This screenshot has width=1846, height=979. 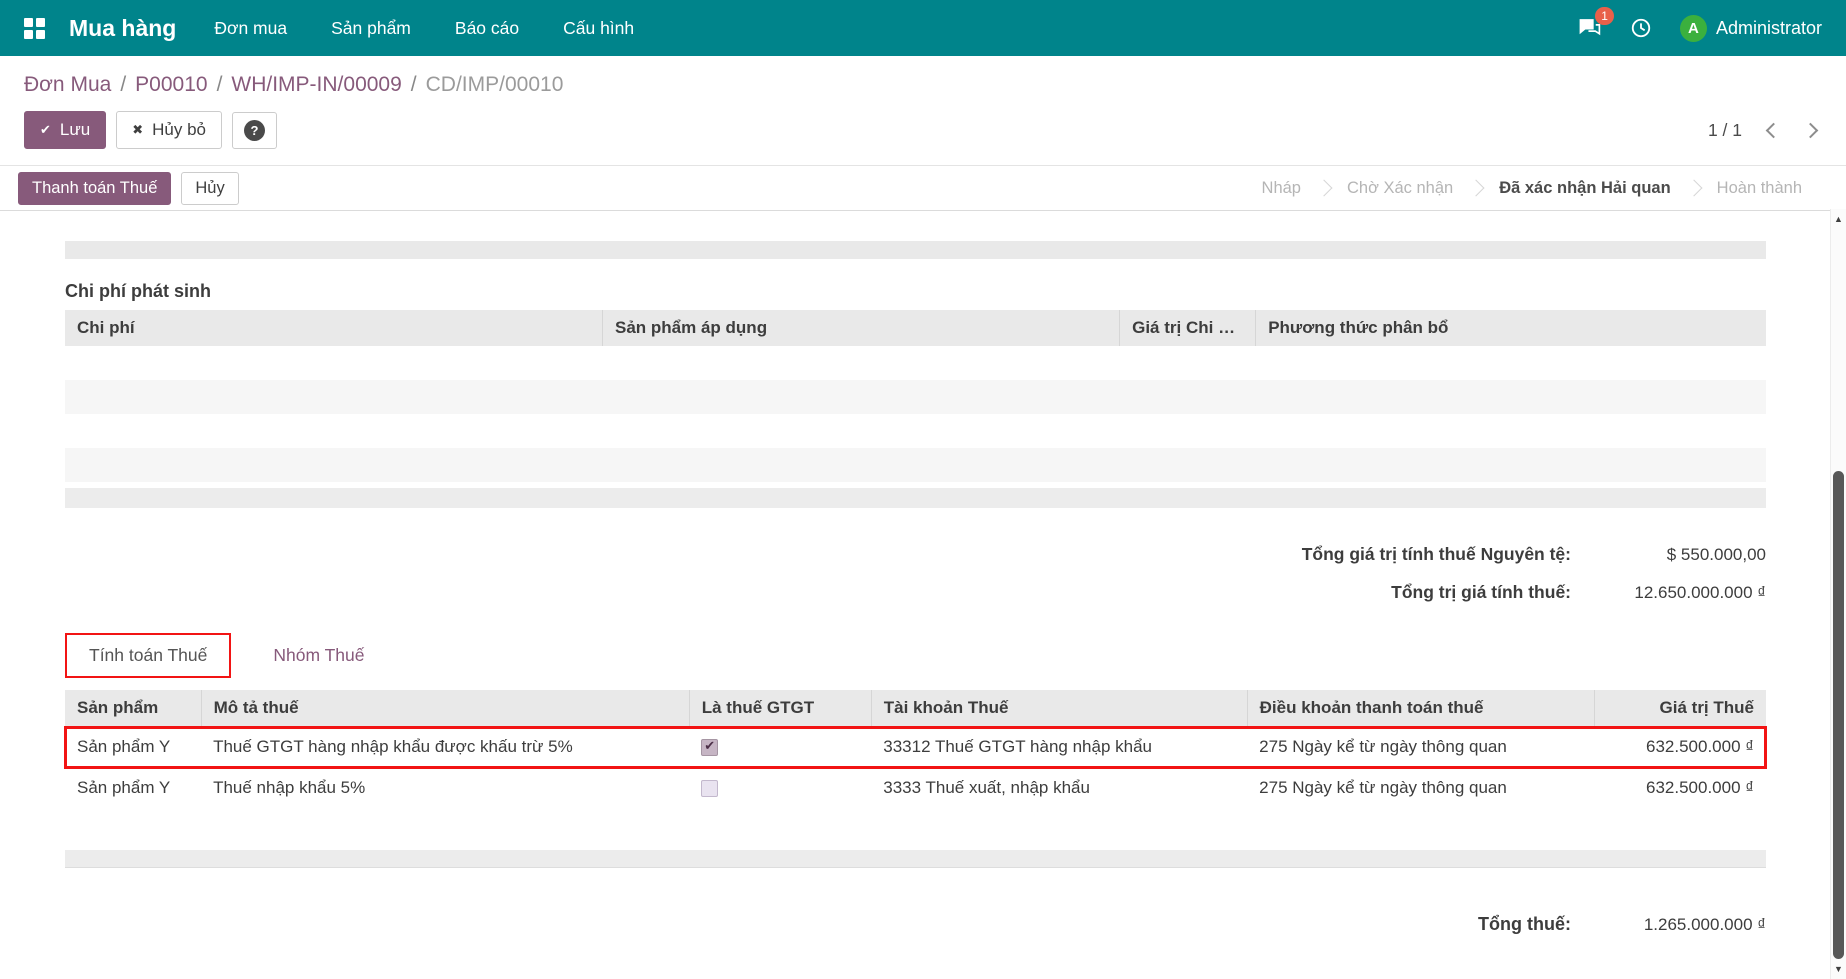 What do you see at coordinates (487, 28) in the screenshot?
I see `menu-bao-cao: Báo cáo` at bounding box center [487, 28].